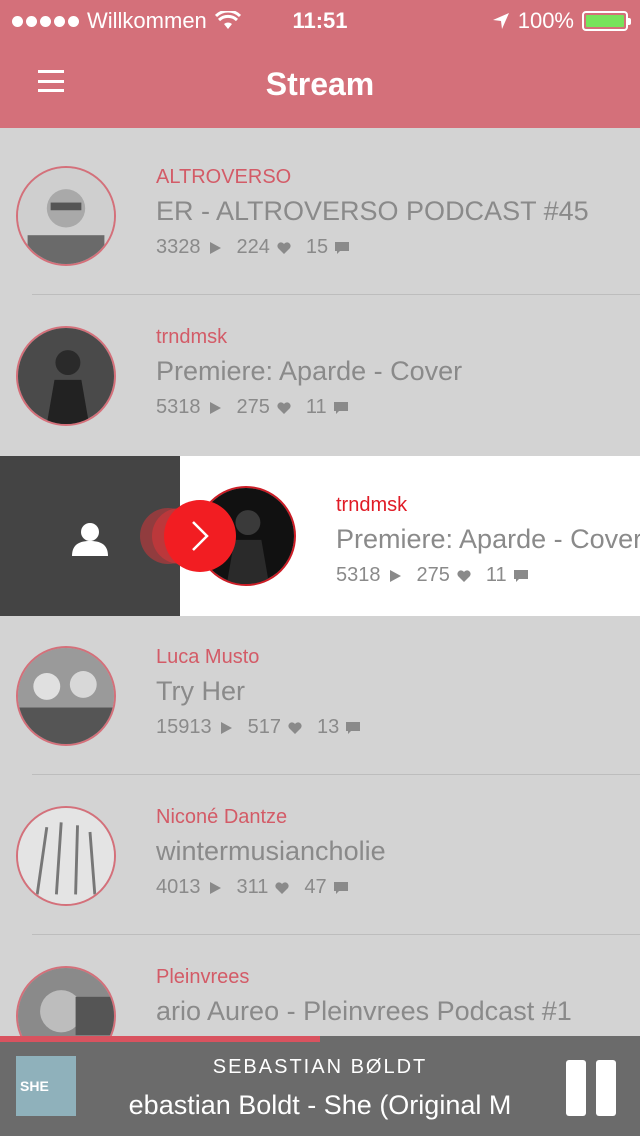 The height and width of the screenshot is (1136, 640). I want to click on comment-count: 15, so click(317, 247).